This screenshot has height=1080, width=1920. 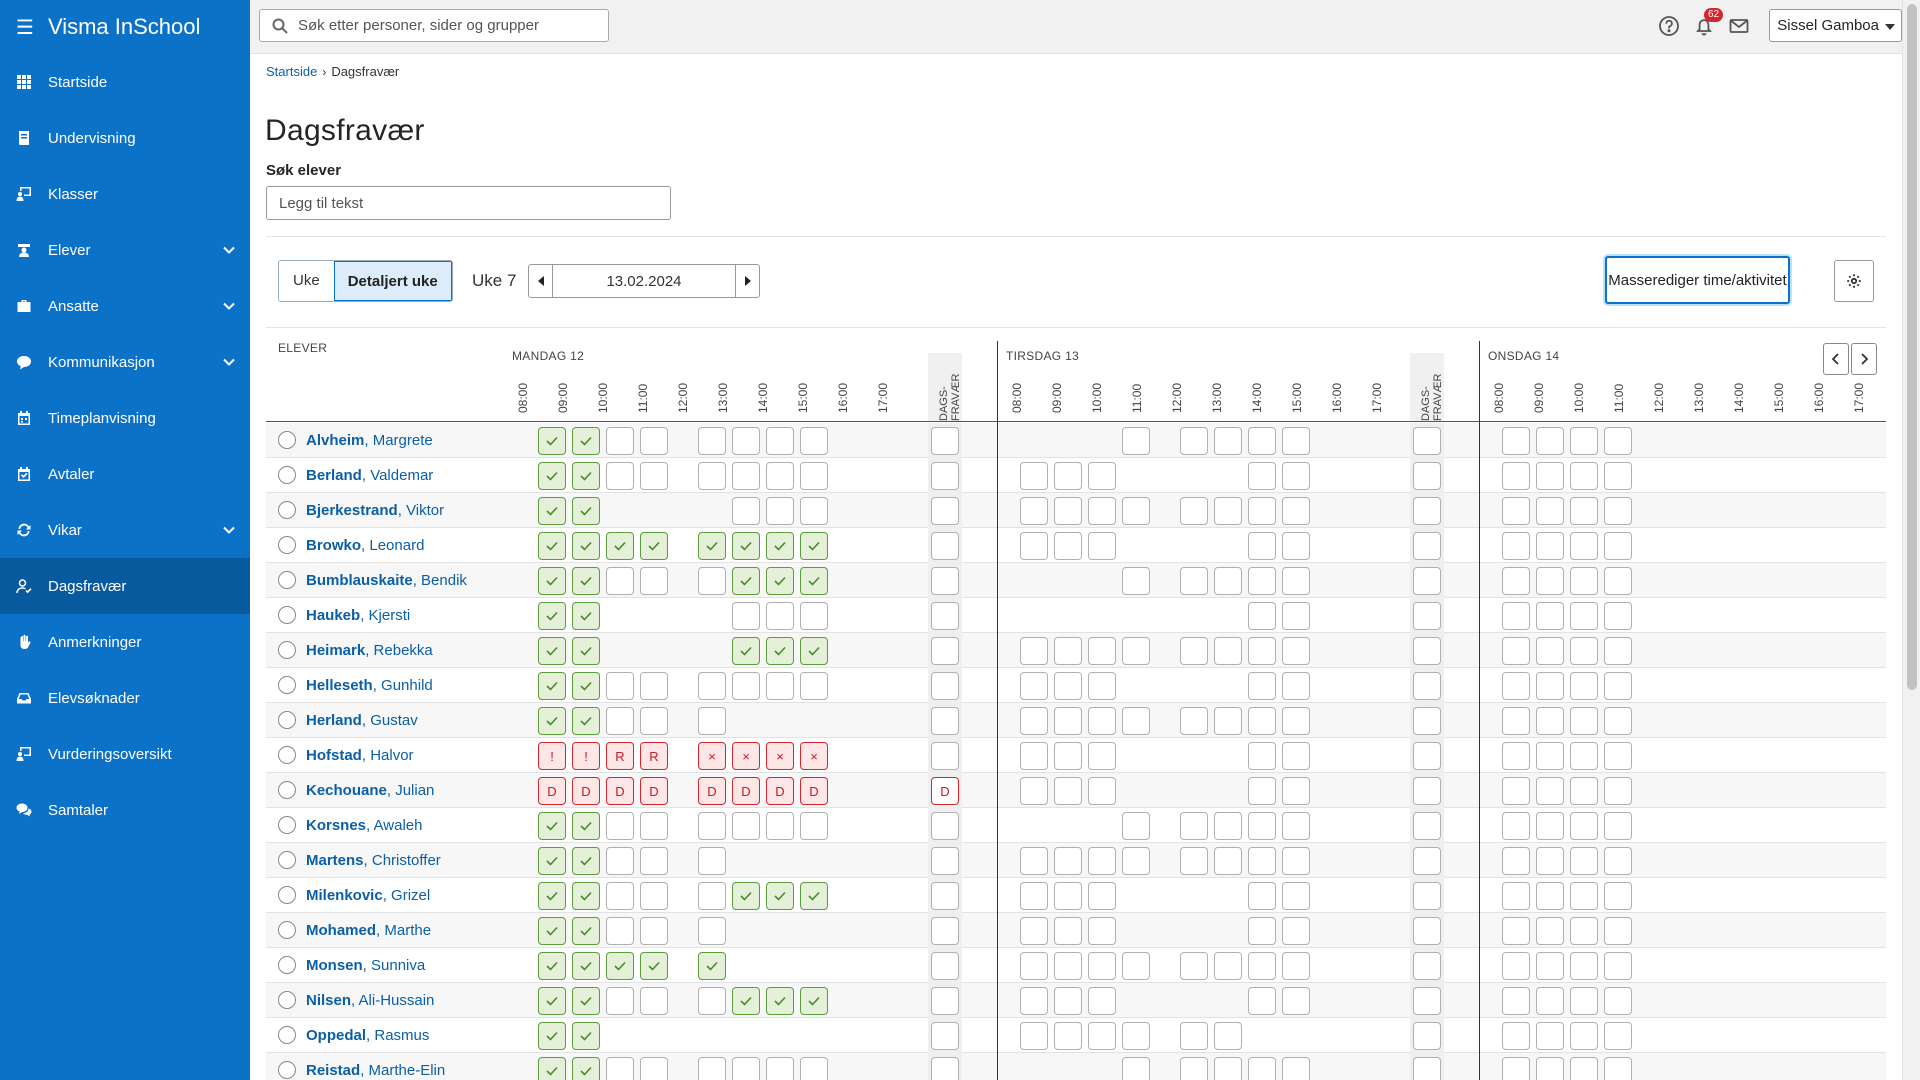 What do you see at coordinates (1669, 26) in the screenshot?
I see `help-icon` at bounding box center [1669, 26].